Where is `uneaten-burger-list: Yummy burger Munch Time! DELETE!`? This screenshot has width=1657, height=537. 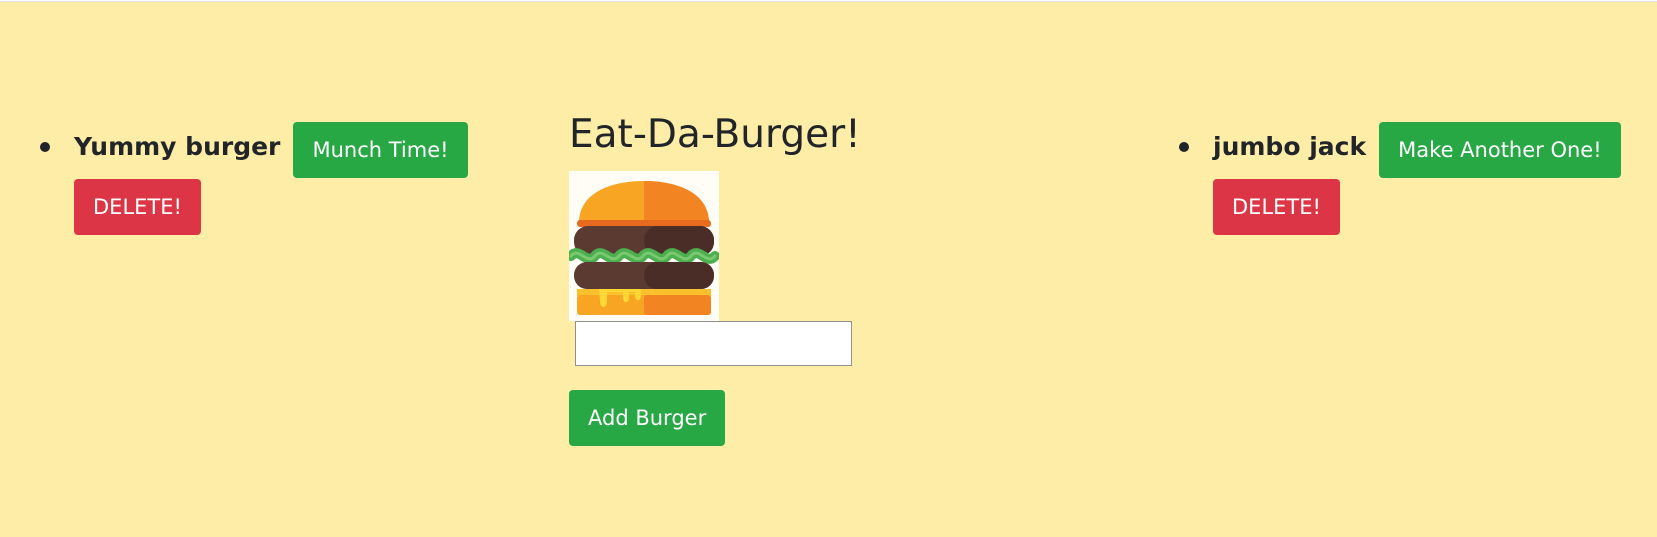
uneaten-burger-list: Yummy burger Munch Time! DELETE! is located at coordinates (254, 178).